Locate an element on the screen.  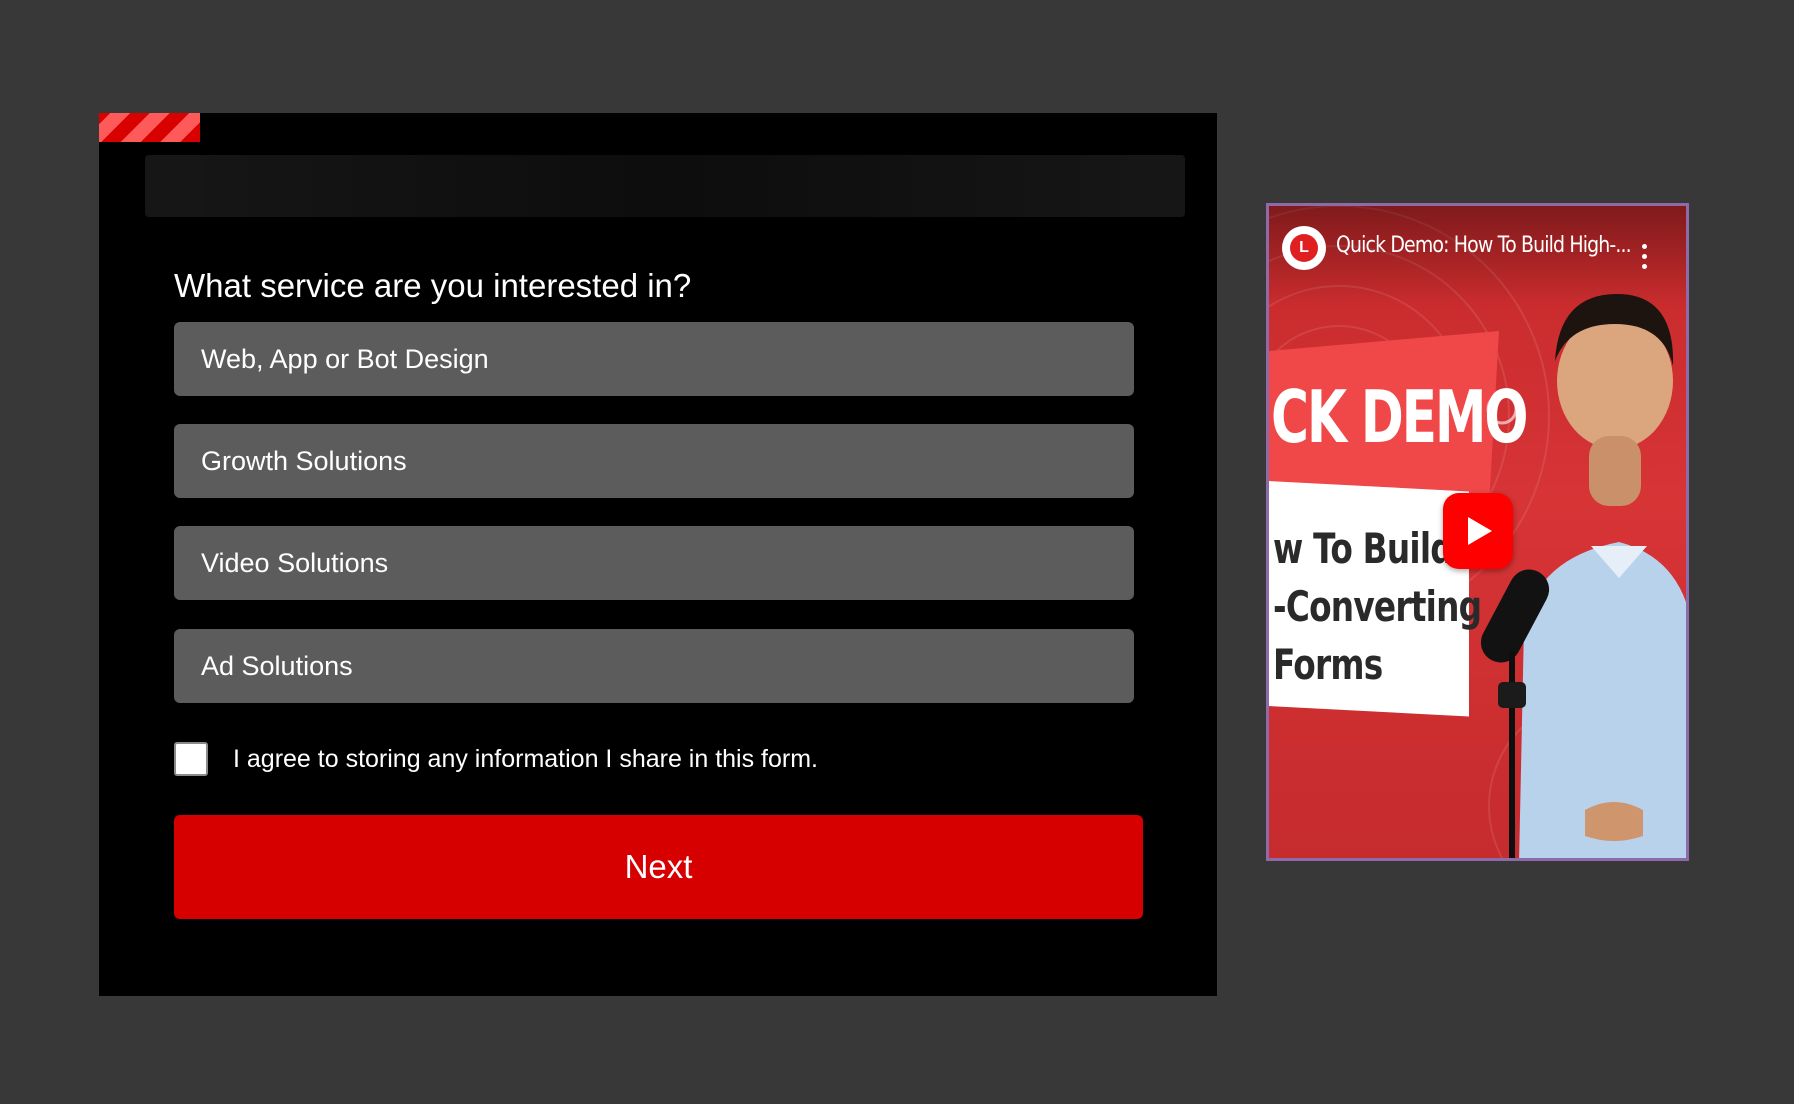
option-growth-solutions: Growth Solutions is located at coordinates (654, 461).